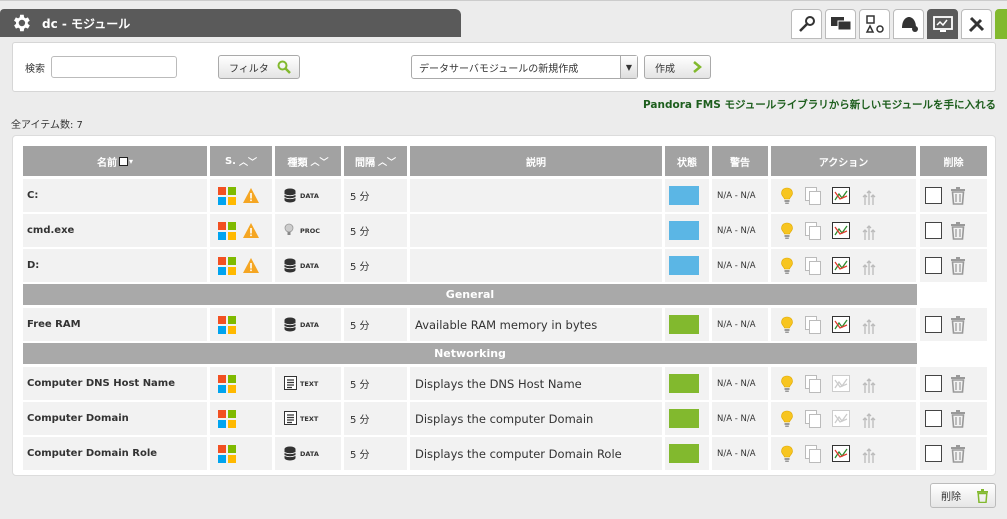 The image size is (1007, 519). What do you see at coordinates (31, 265) in the screenshot?
I see `module-name: D:` at bounding box center [31, 265].